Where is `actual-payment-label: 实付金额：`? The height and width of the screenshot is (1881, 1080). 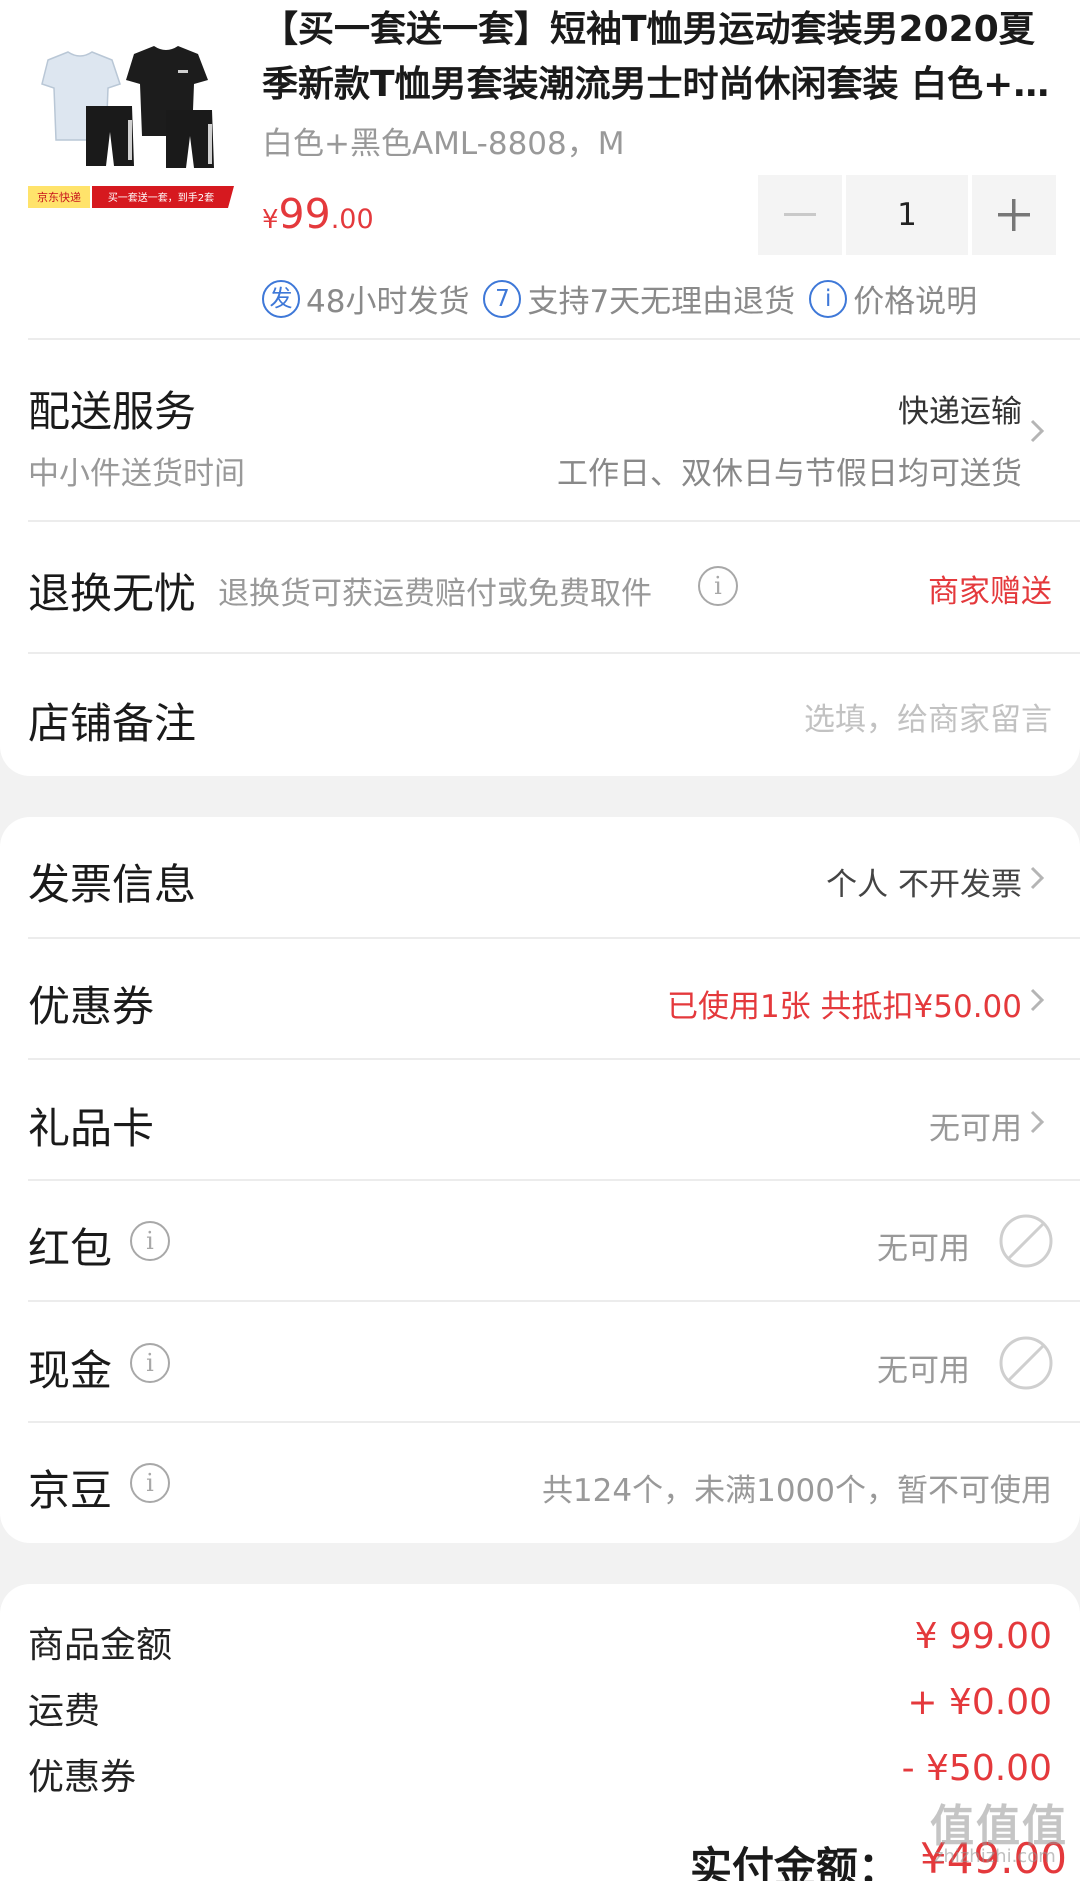 actual-payment-label: 实付金额： is located at coordinates (795, 1862).